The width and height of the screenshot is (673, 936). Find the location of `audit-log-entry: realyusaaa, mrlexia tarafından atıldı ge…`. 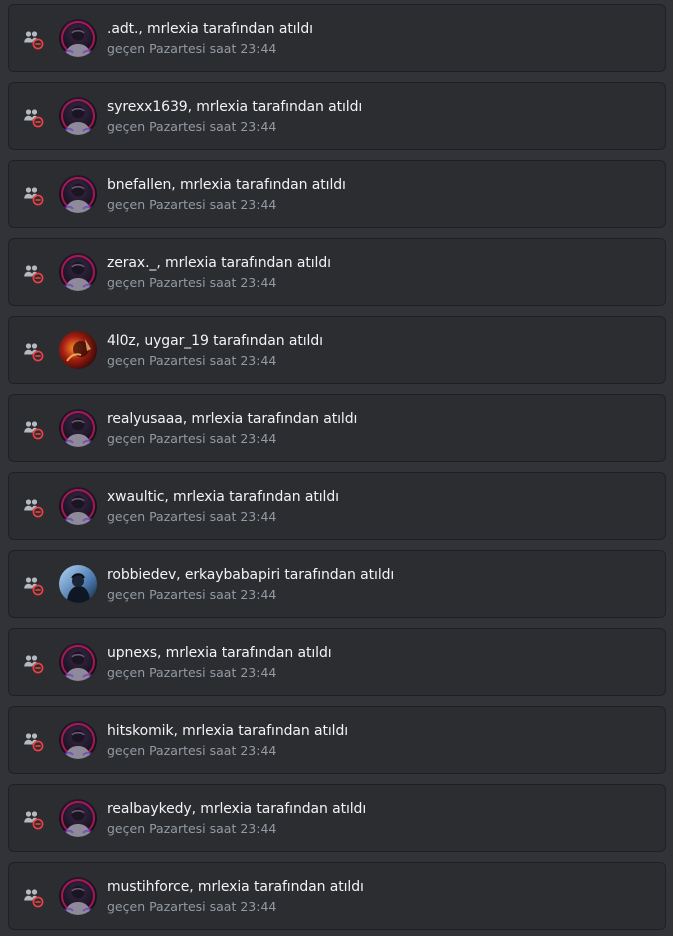

audit-log-entry: realyusaaa, mrlexia tarafından atıldı ge… is located at coordinates (337, 428).